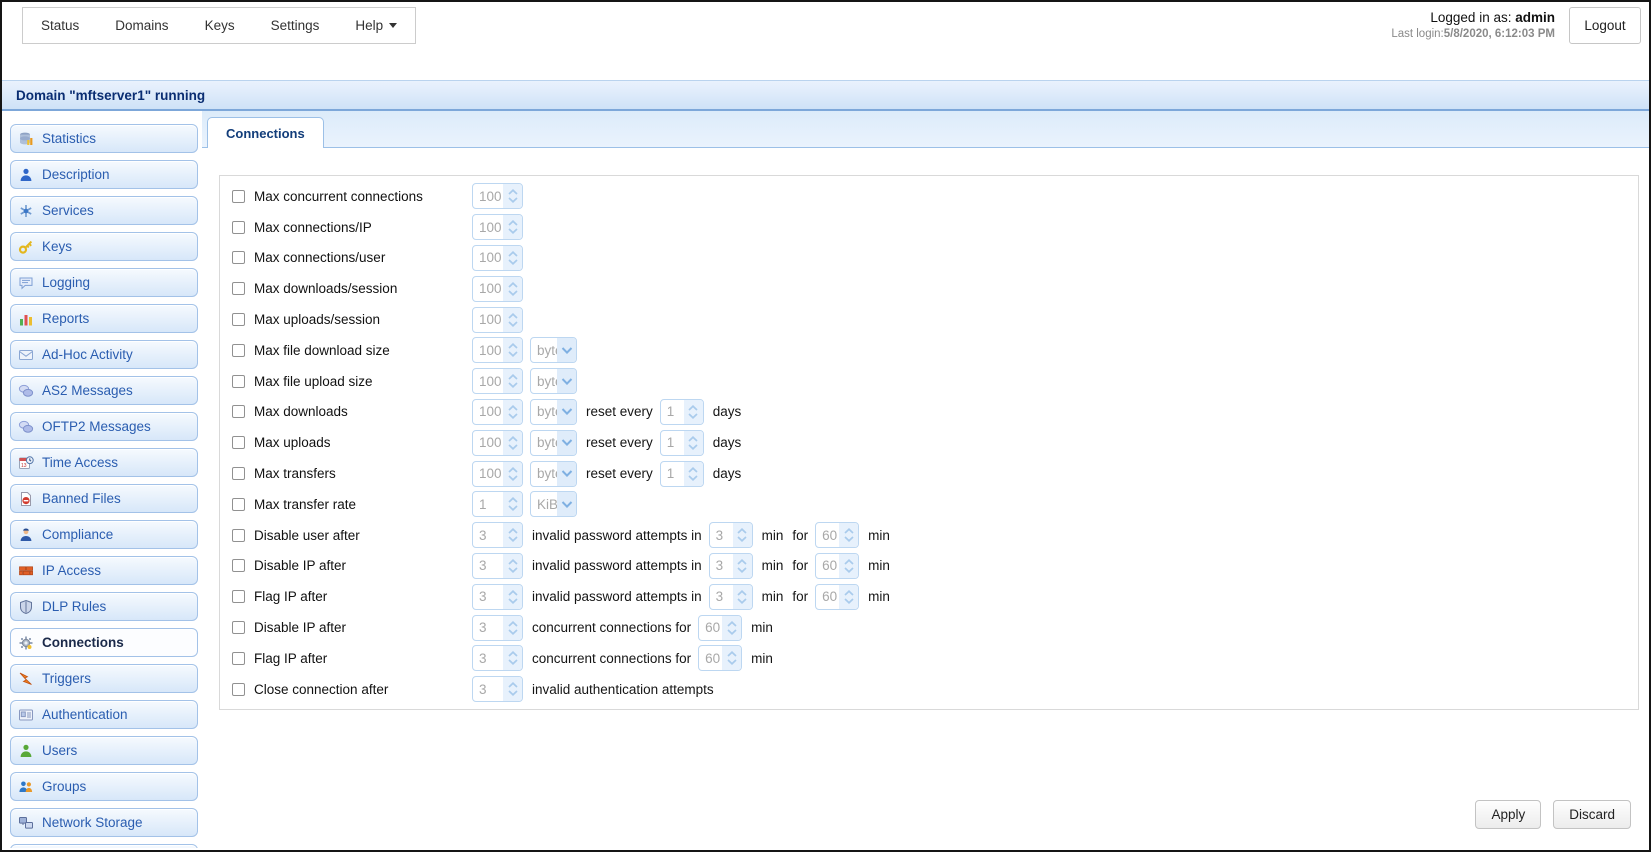  What do you see at coordinates (104, 138) in the screenshot?
I see `sidebar-item-statistics: Statistics` at bounding box center [104, 138].